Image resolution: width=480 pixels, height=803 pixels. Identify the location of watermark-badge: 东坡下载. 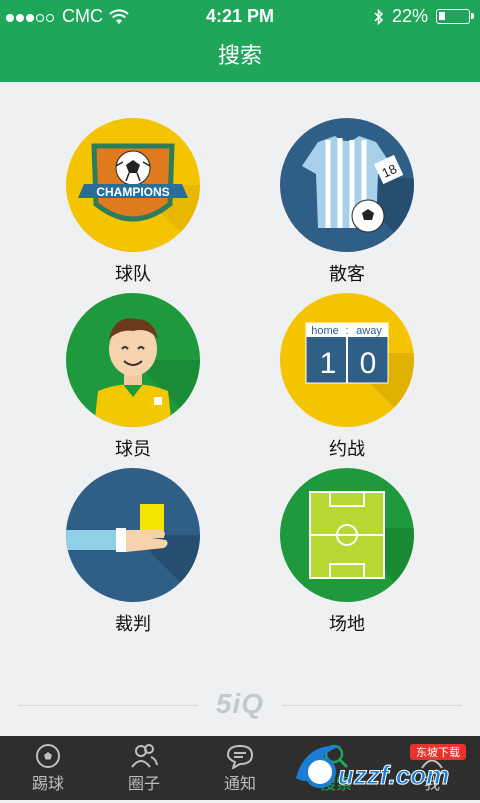
(438, 752).